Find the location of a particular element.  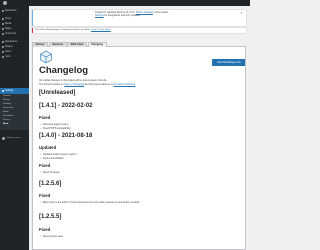

list-item: Updated build process to gulp 4 is located at coordinates (59, 154).